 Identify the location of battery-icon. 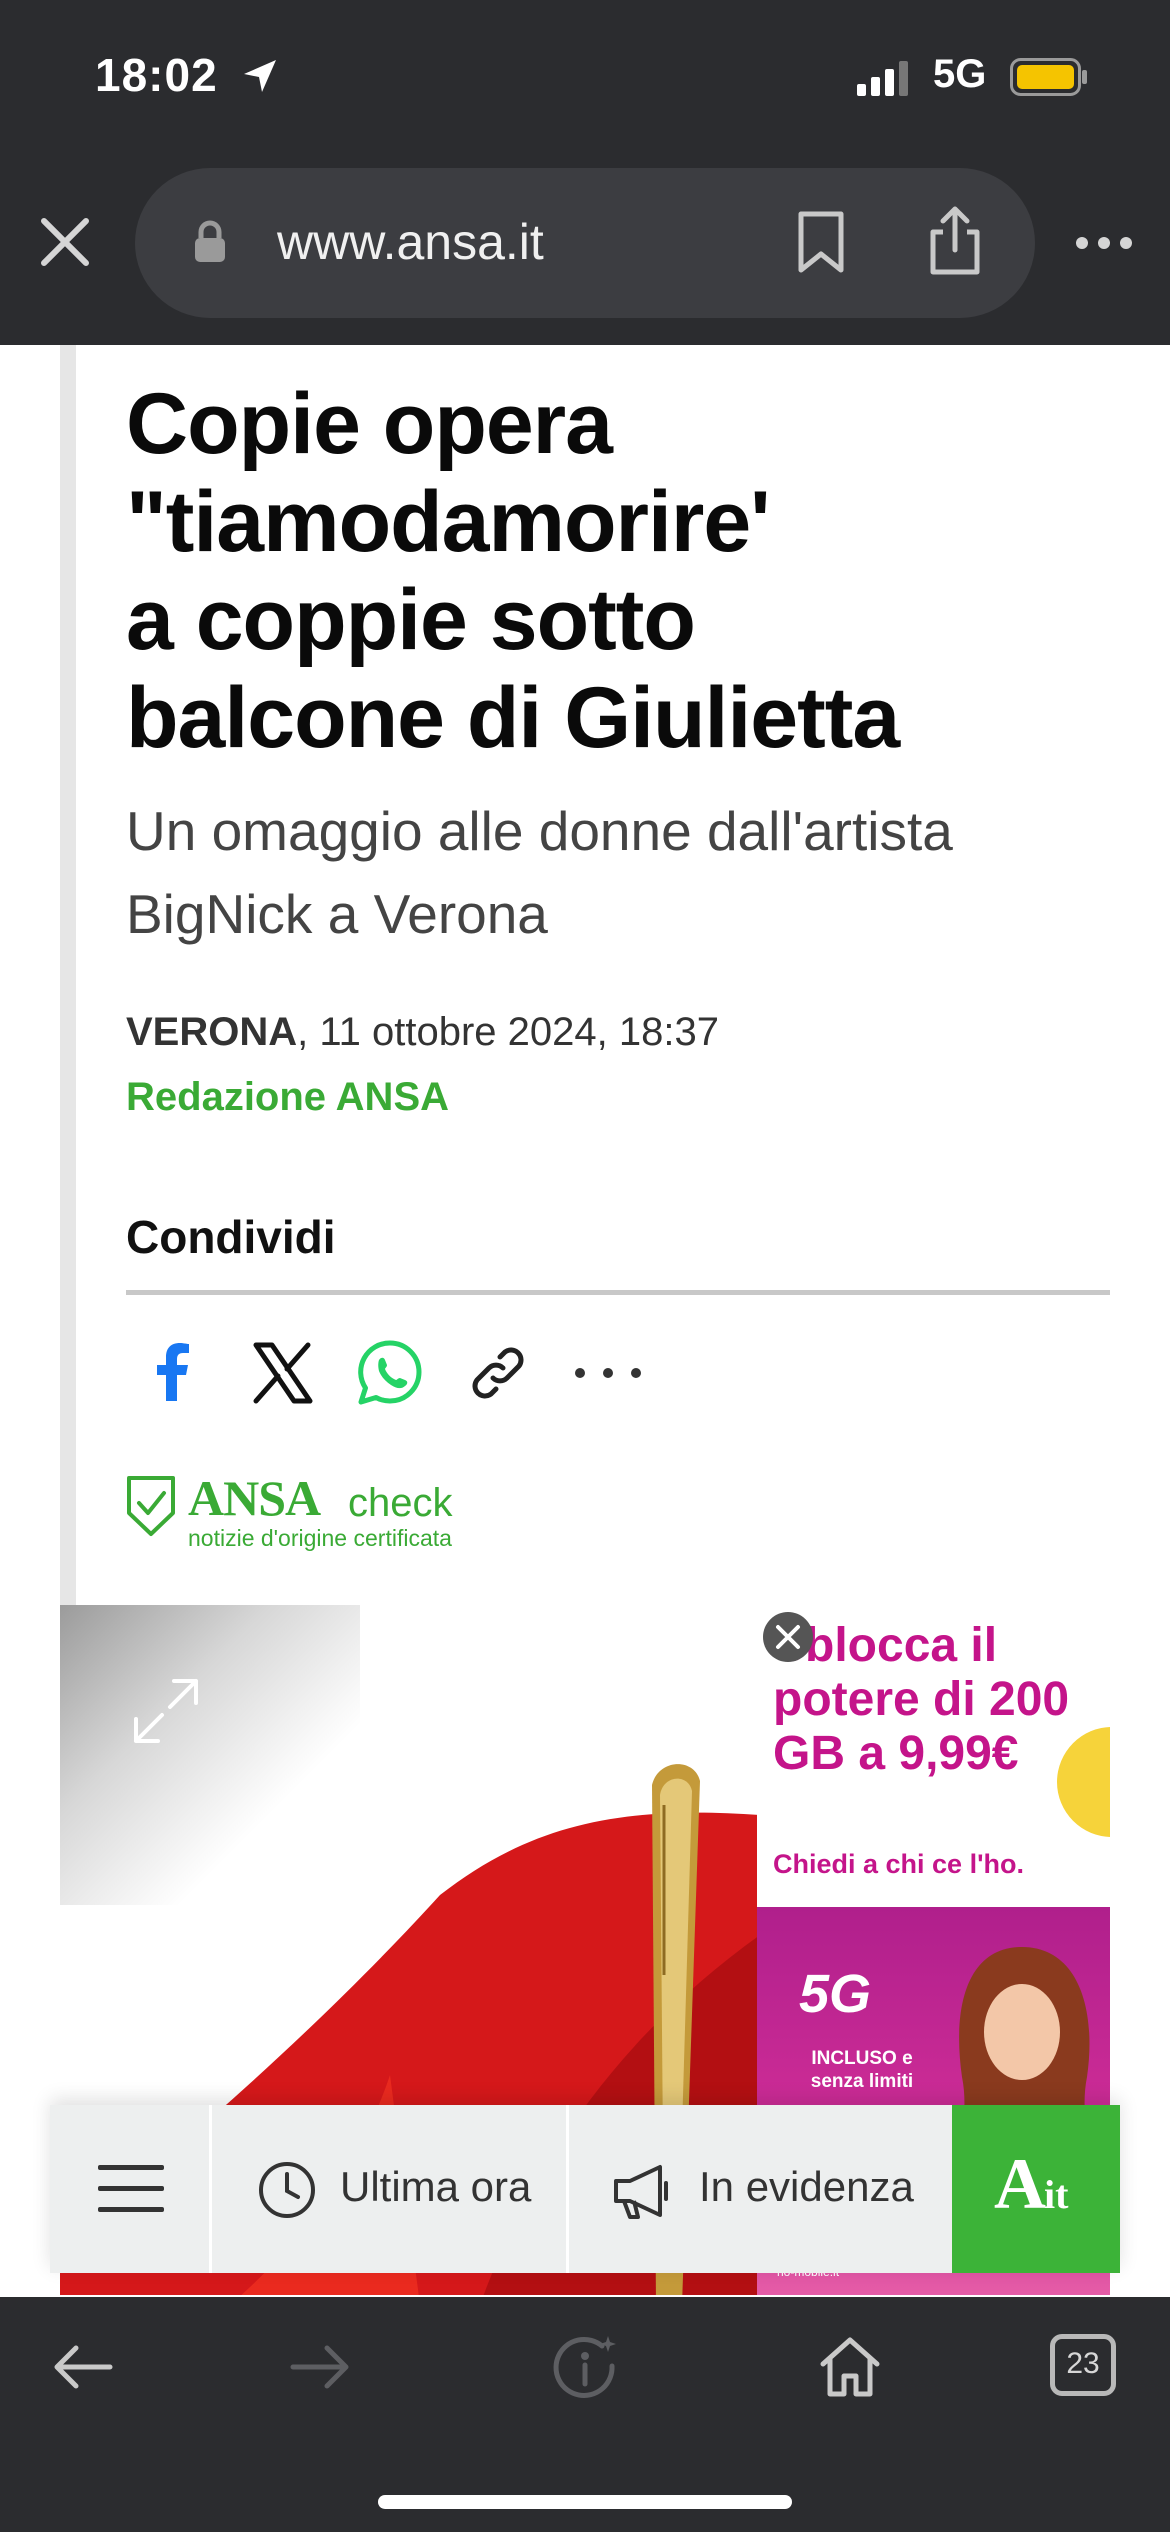
(1048, 77).